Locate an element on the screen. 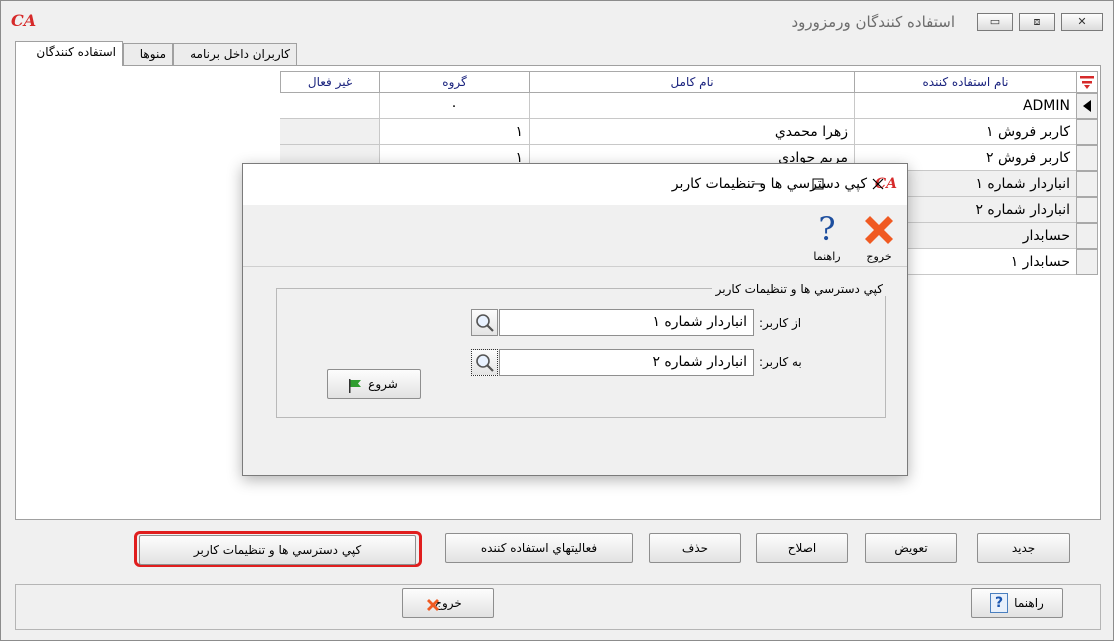 The width and height of the screenshot is (1114, 641). dialog-exit-tool: خروج is located at coordinates (879, 237).